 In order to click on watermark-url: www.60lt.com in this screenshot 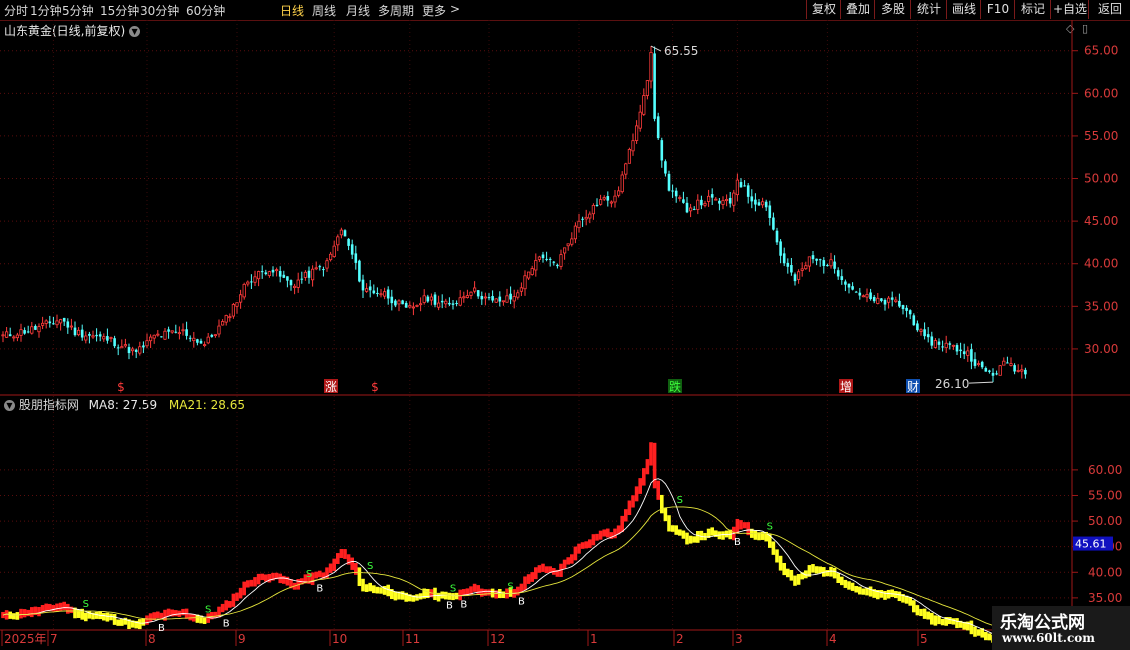, I will do `click(1048, 638)`.